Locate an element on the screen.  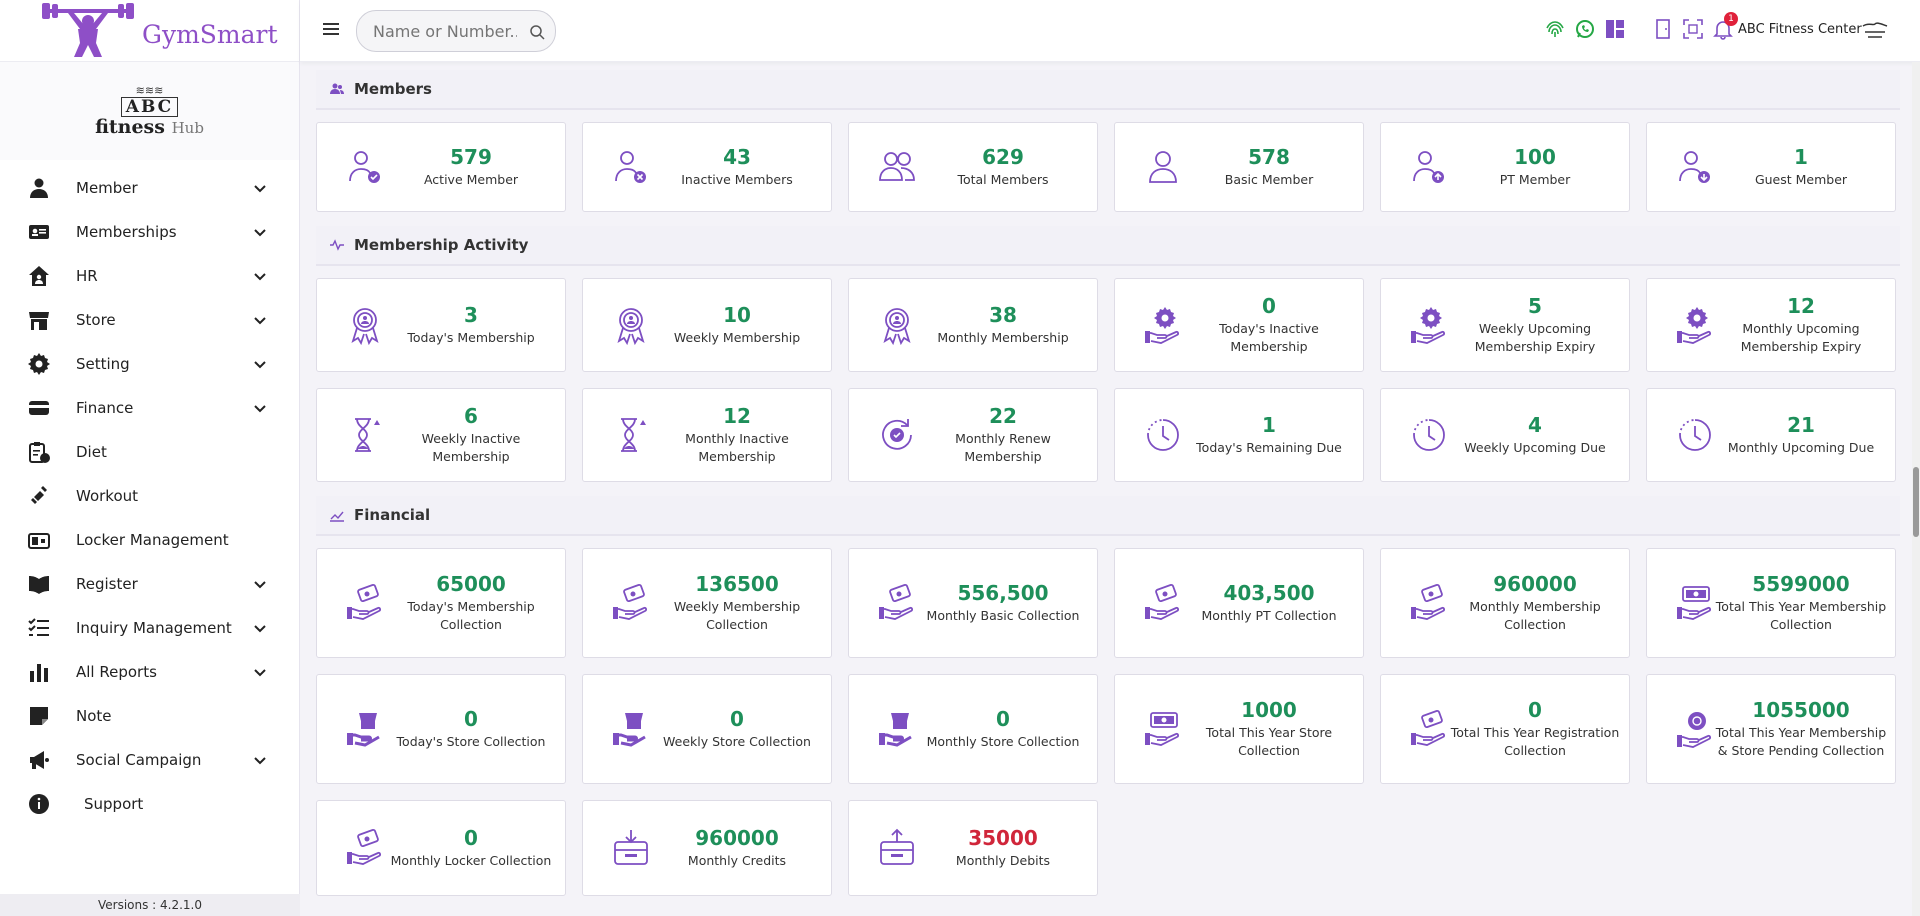
stat-card-today-s-membership: 3 Today's Membership is located at coordinates (441, 325).